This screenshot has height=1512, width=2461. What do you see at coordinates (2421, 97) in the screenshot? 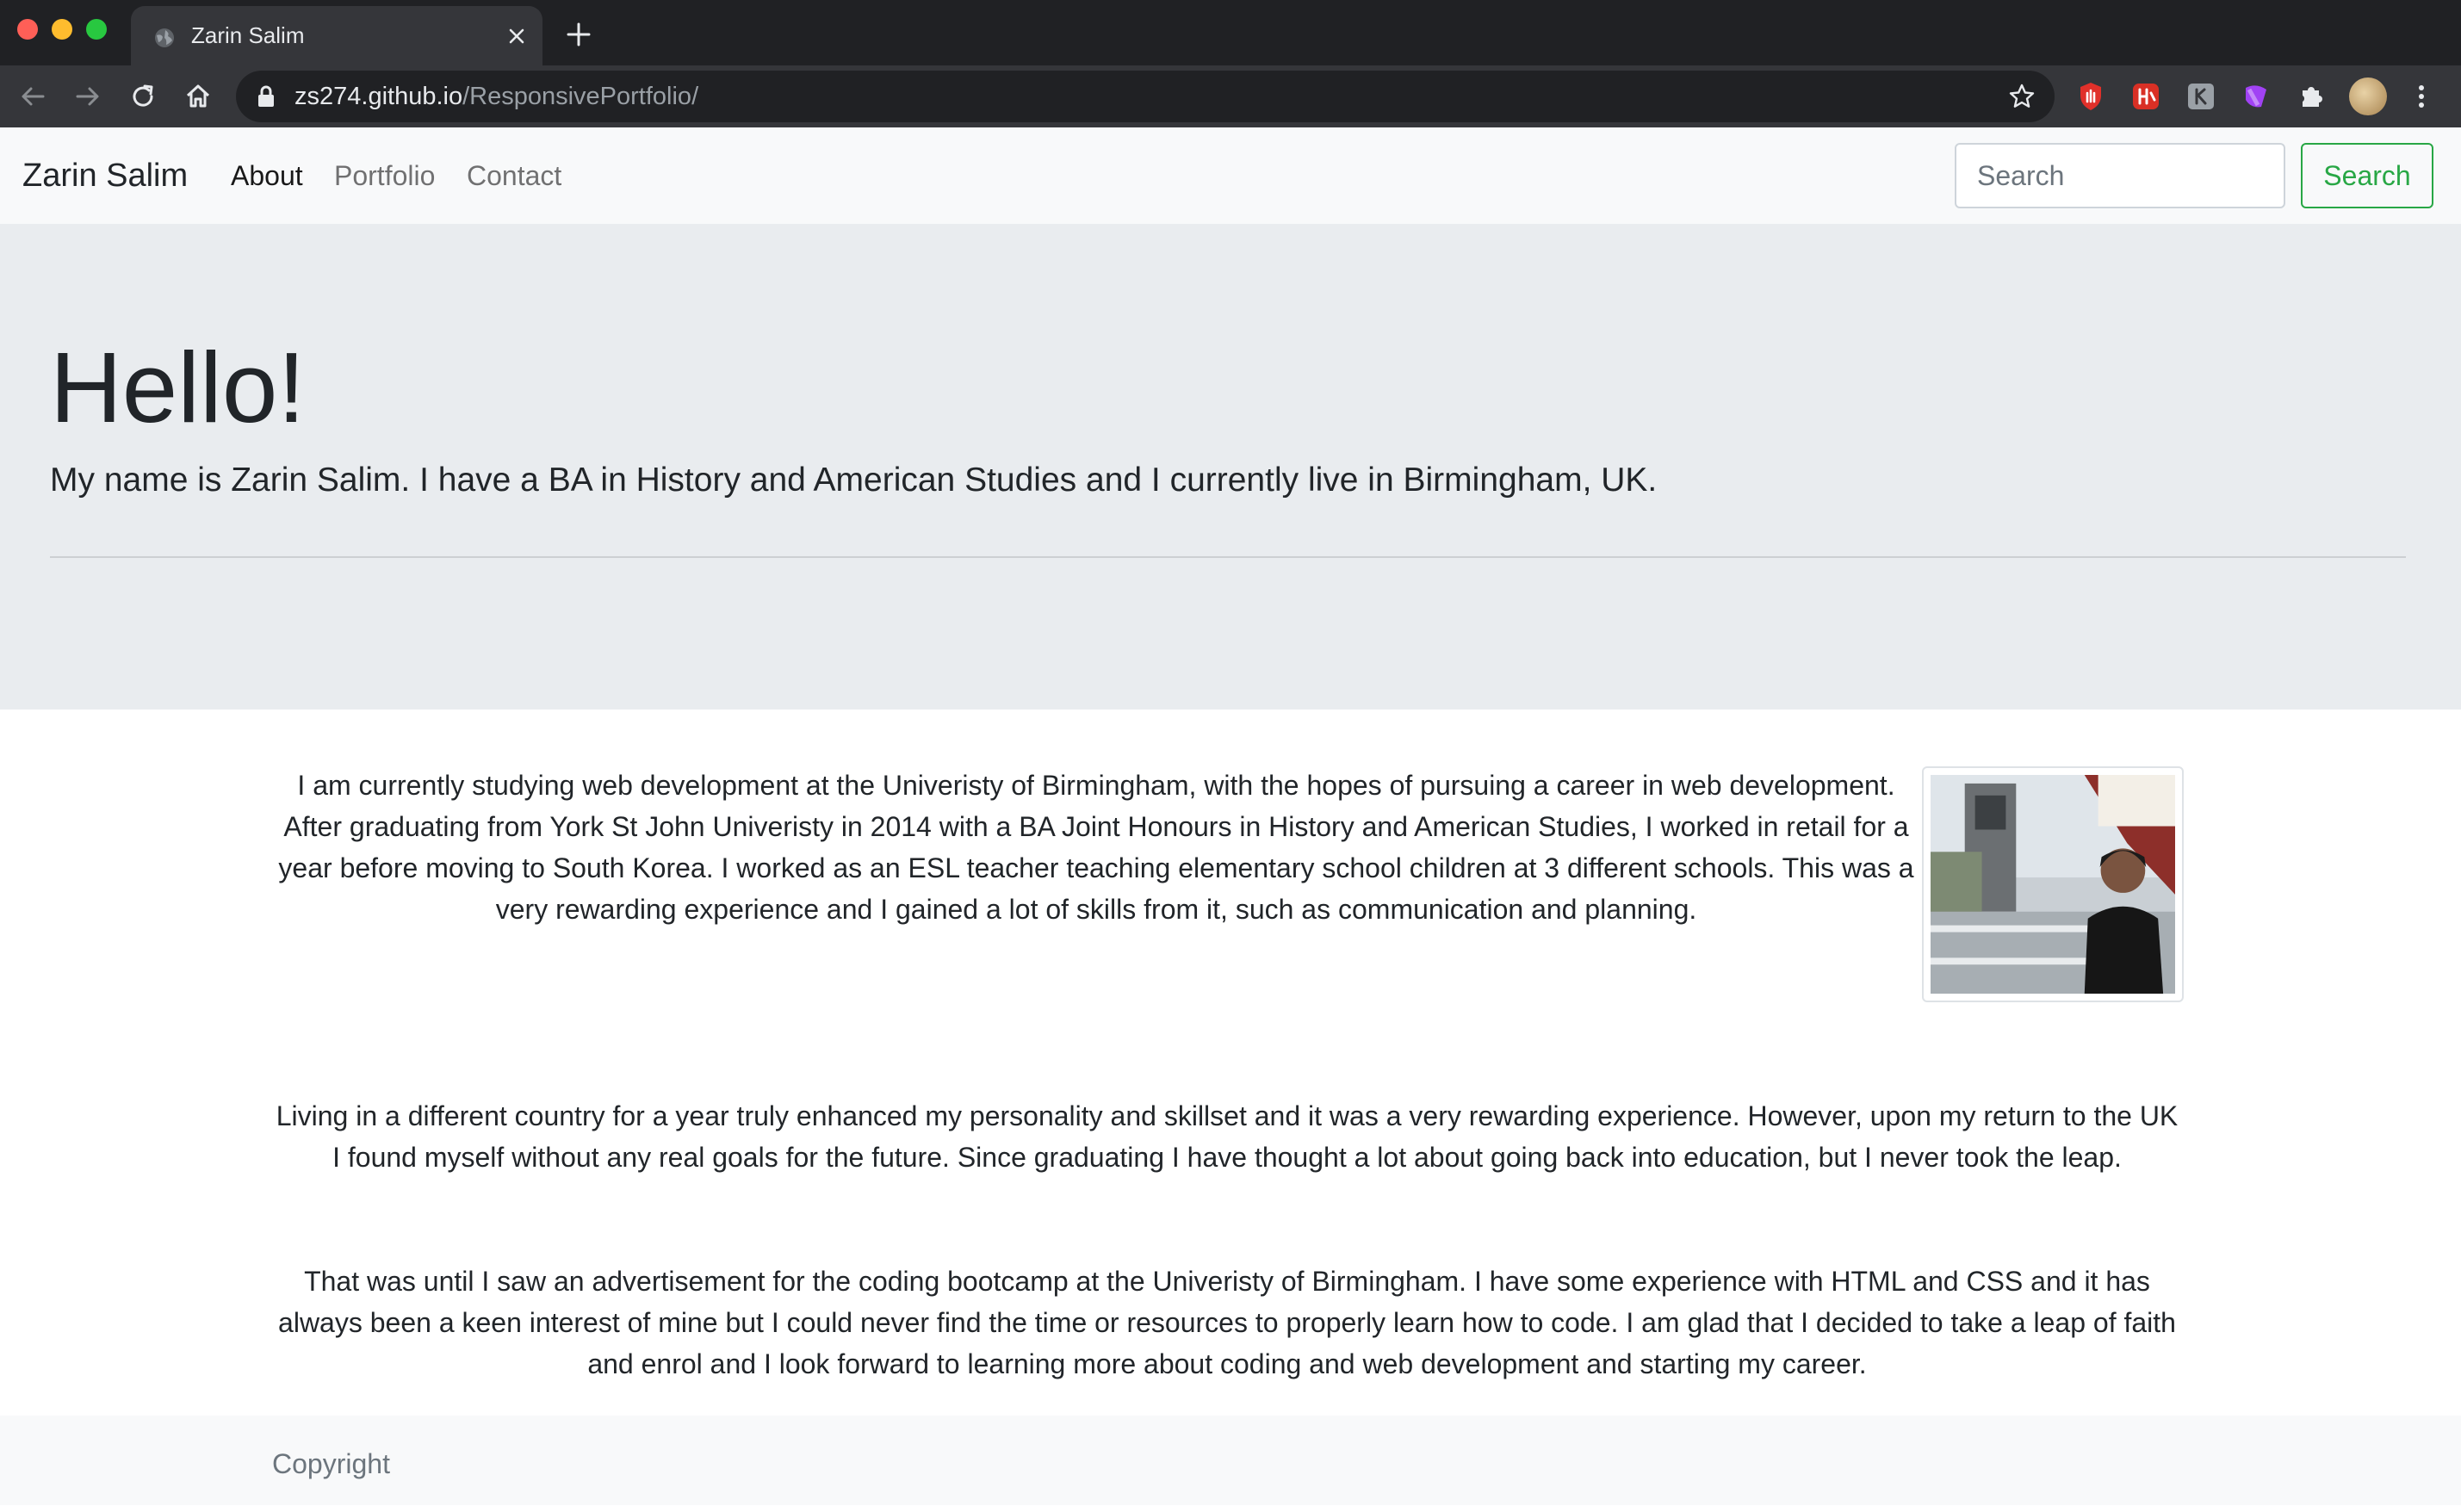
I see `kebab-menu-icon` at bounding box center [2421, 97].